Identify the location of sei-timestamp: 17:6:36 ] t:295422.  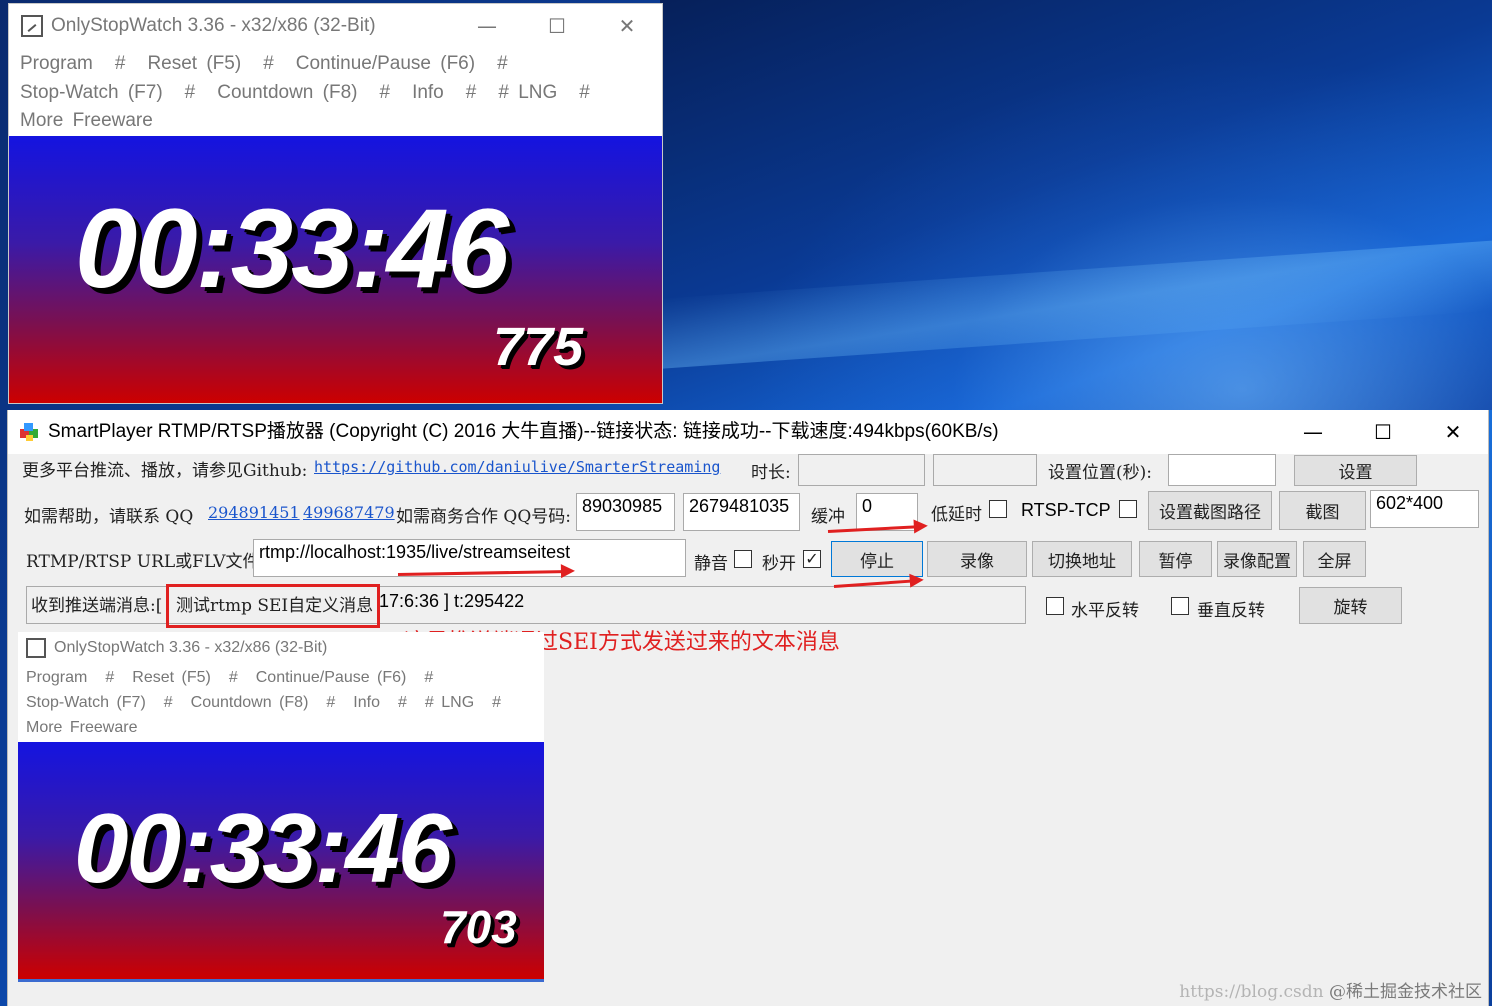
(452, 601).